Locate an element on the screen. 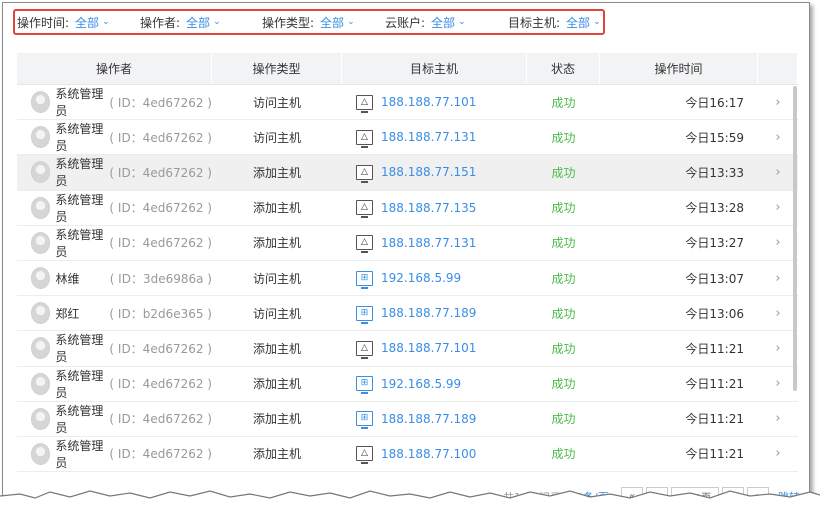 The width and height of the screenshot is (820, 515). operation-time: 今日13:28 is located at coordinates (714, 208).